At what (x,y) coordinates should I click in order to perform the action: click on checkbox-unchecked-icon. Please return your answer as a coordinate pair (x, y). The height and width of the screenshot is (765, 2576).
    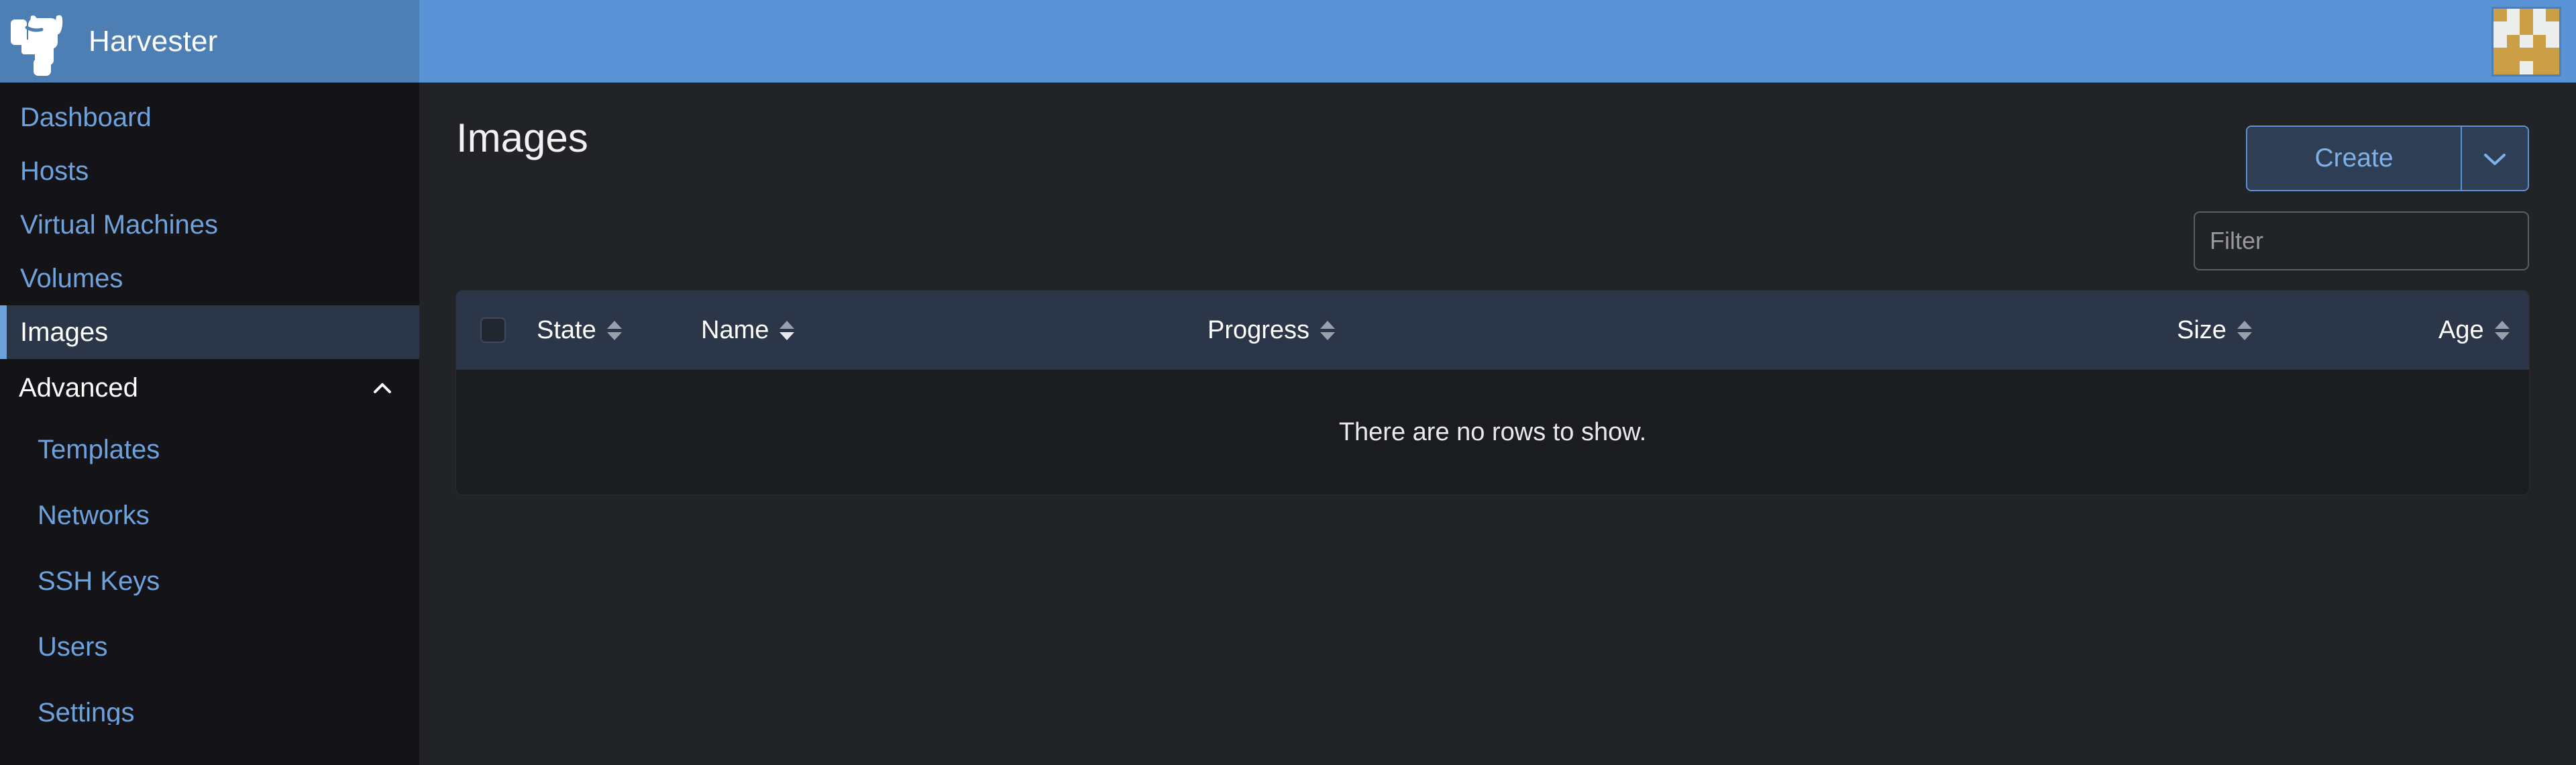
    Looking at the image, I should click on (493, 330).